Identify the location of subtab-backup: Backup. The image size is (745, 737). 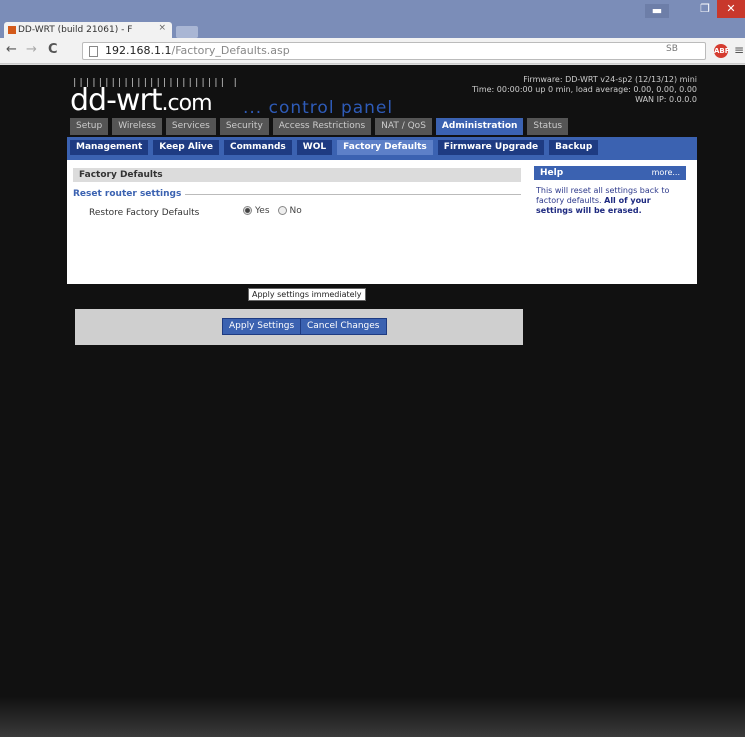
(574, 147).